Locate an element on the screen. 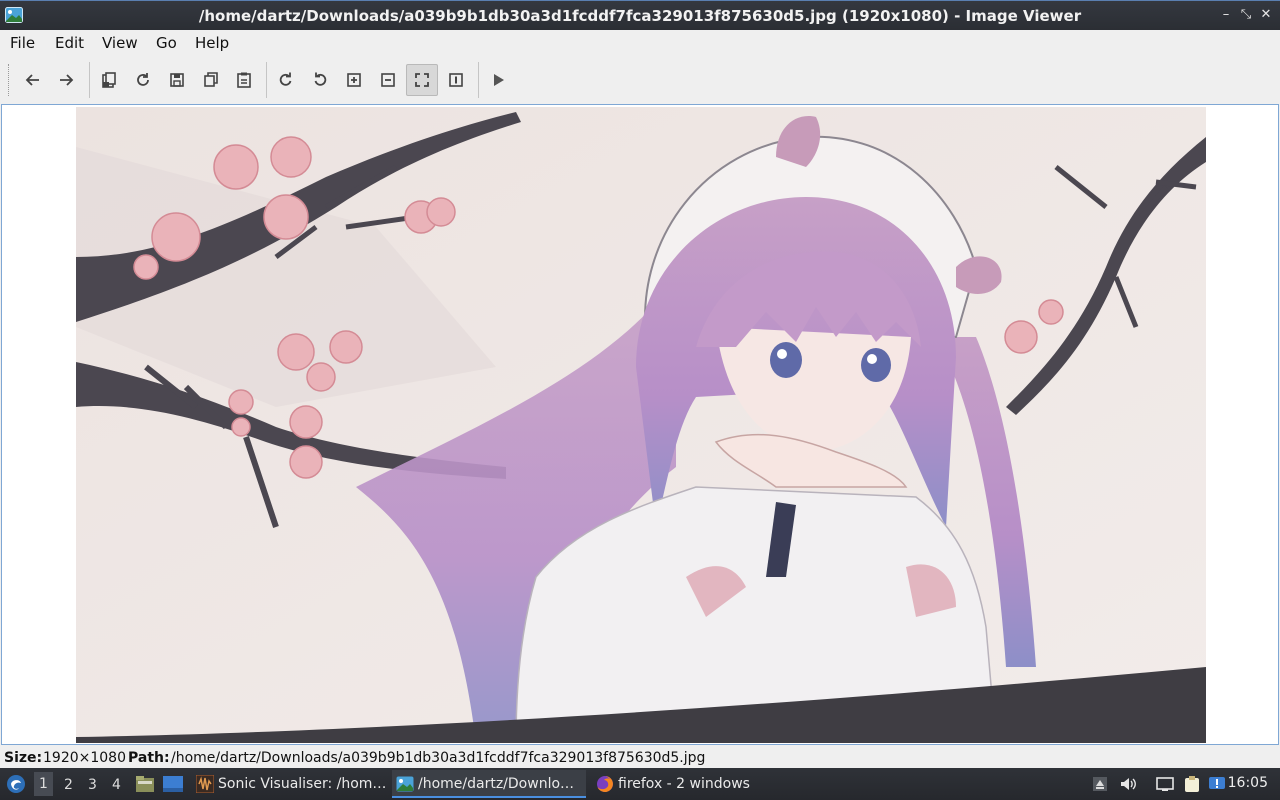 This screenshot has width=1280, height=800. clock: 16:05 is located at coordinates (1248, 783).